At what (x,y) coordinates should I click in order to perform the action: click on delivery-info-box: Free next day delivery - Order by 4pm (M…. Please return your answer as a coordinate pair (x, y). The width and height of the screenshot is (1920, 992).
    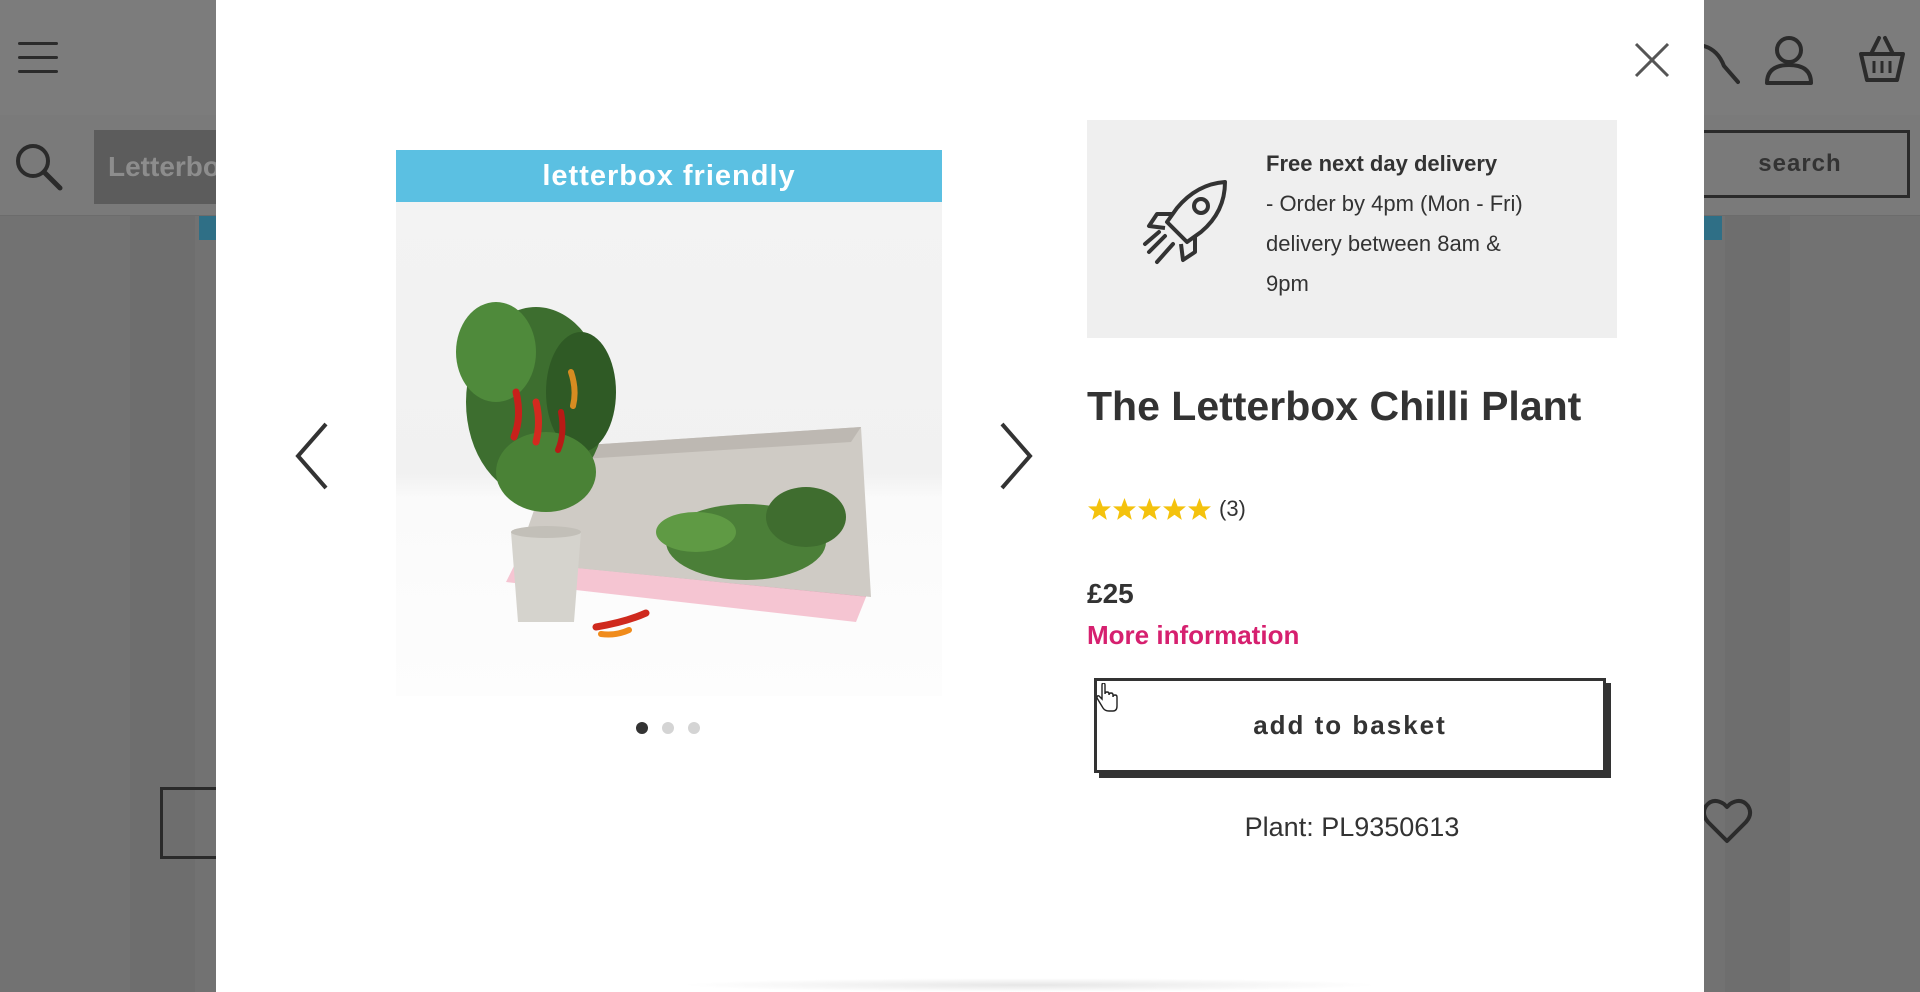
    Looking at the image, I should click on (1352, 229).